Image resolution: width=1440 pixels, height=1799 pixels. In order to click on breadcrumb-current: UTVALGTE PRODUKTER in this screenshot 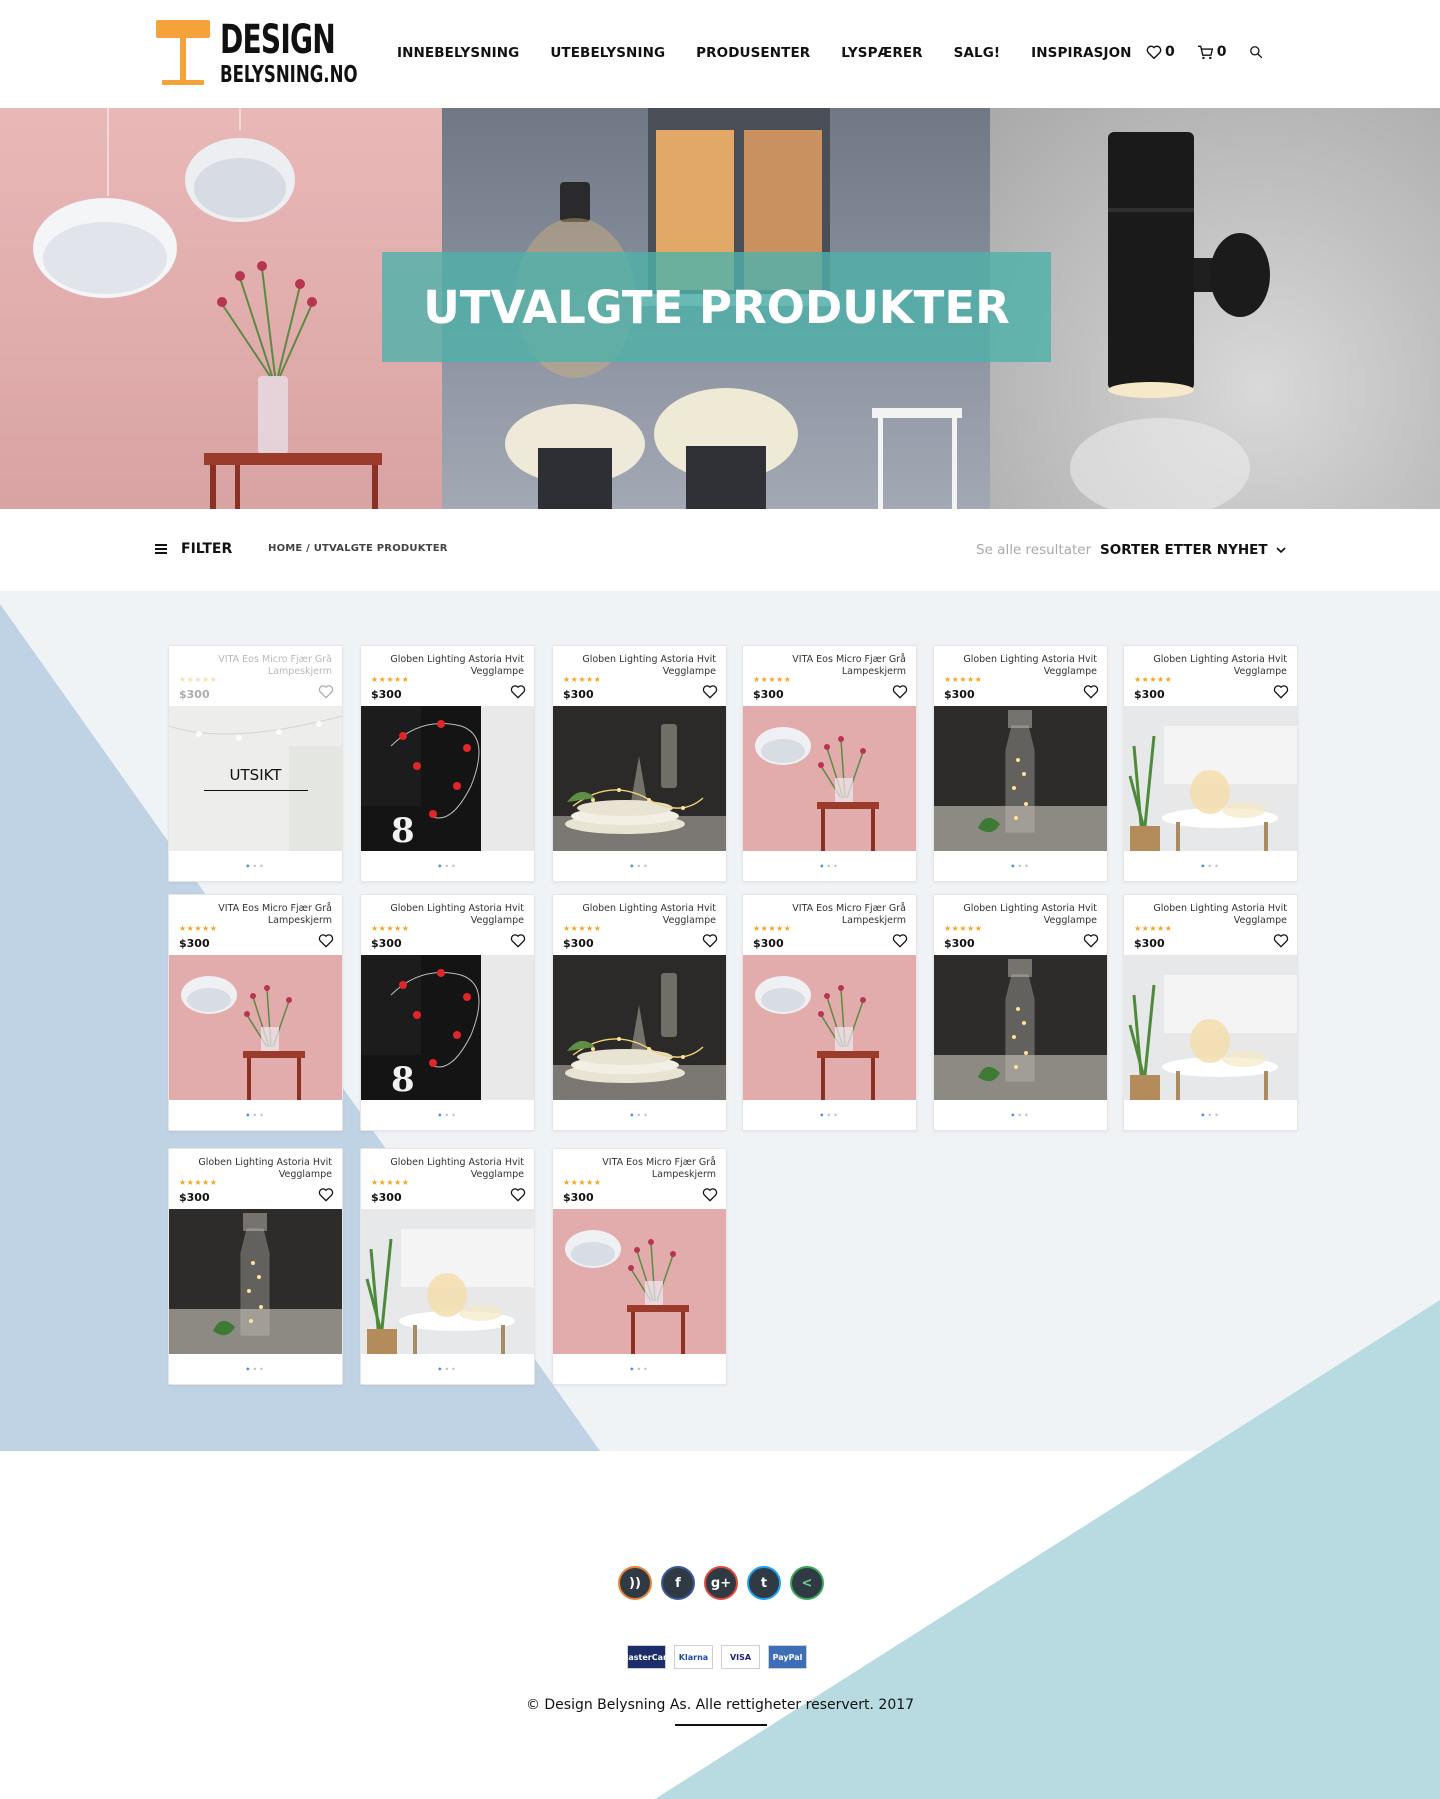, I will do `click(380, 548)`.